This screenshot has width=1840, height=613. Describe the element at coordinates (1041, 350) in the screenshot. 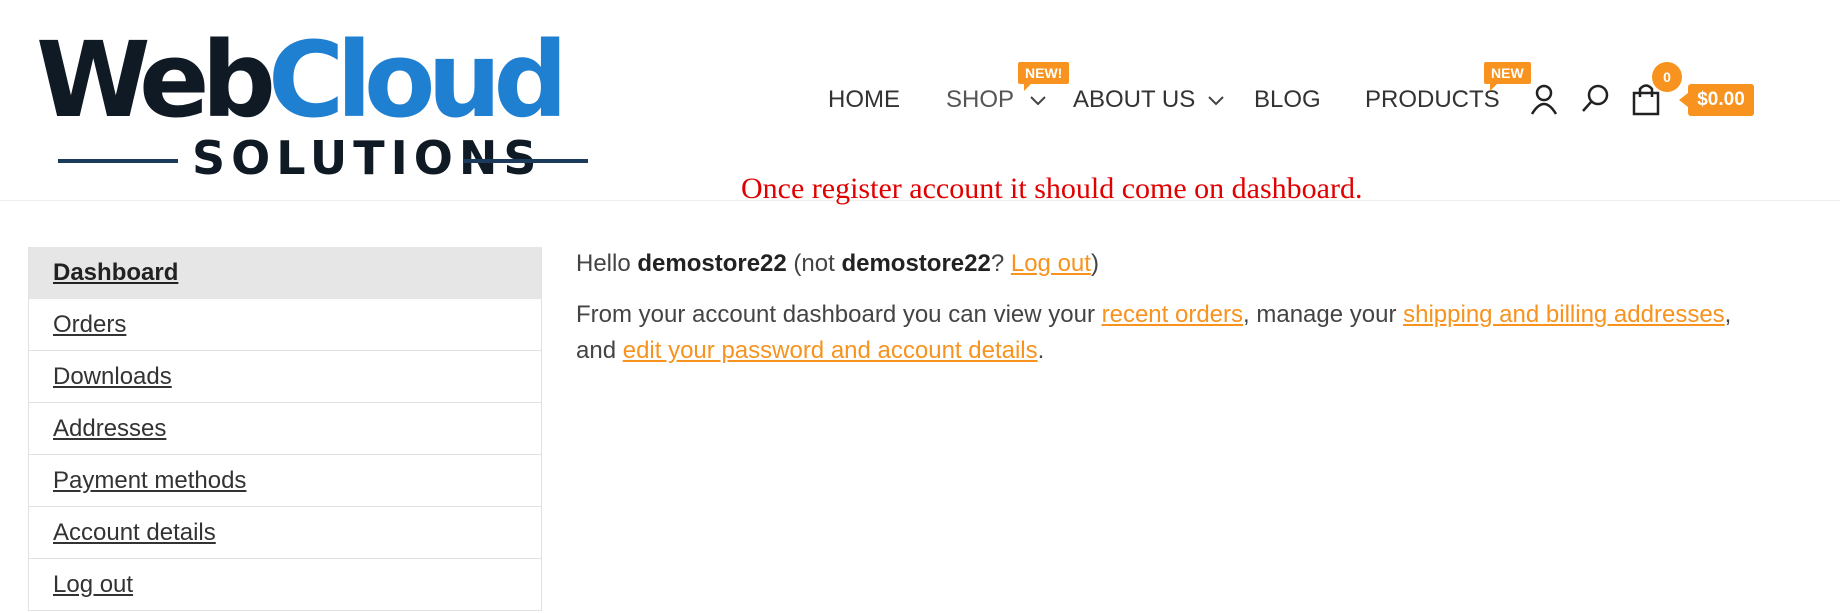

I see `period-text: .` at that location.